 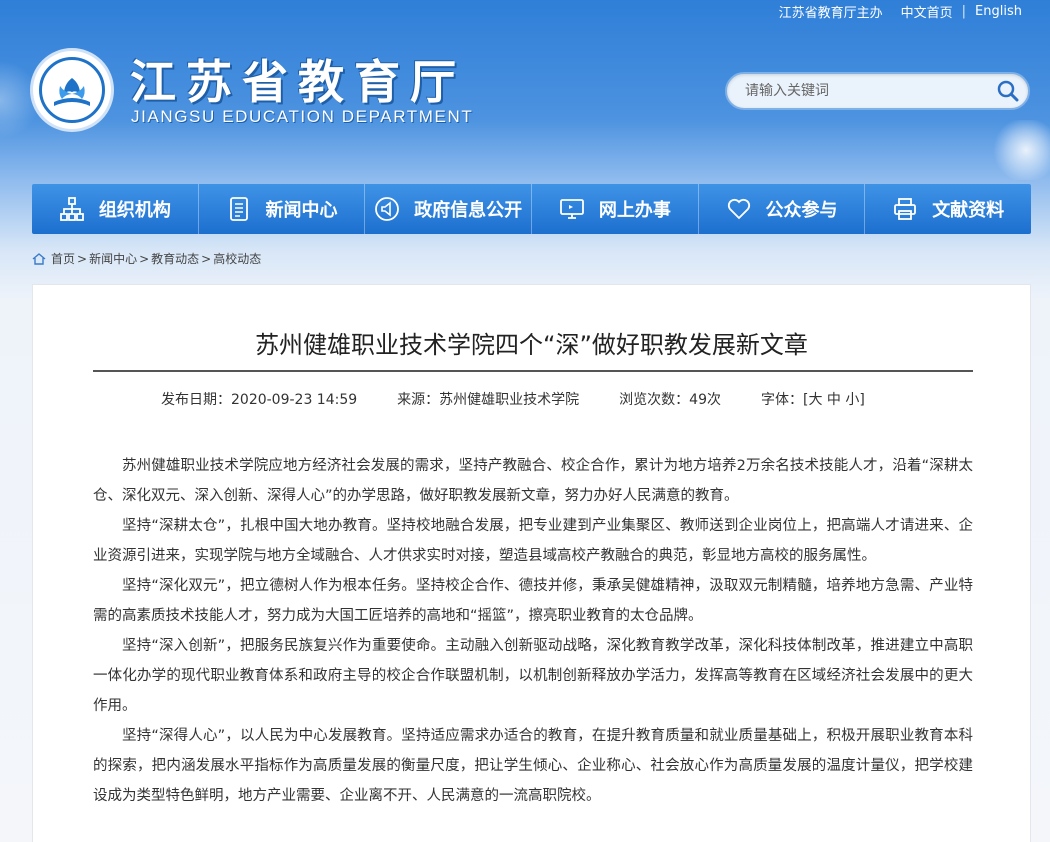 I want to click on nav-item-org: 组织机构, so click(x=115, y=209).